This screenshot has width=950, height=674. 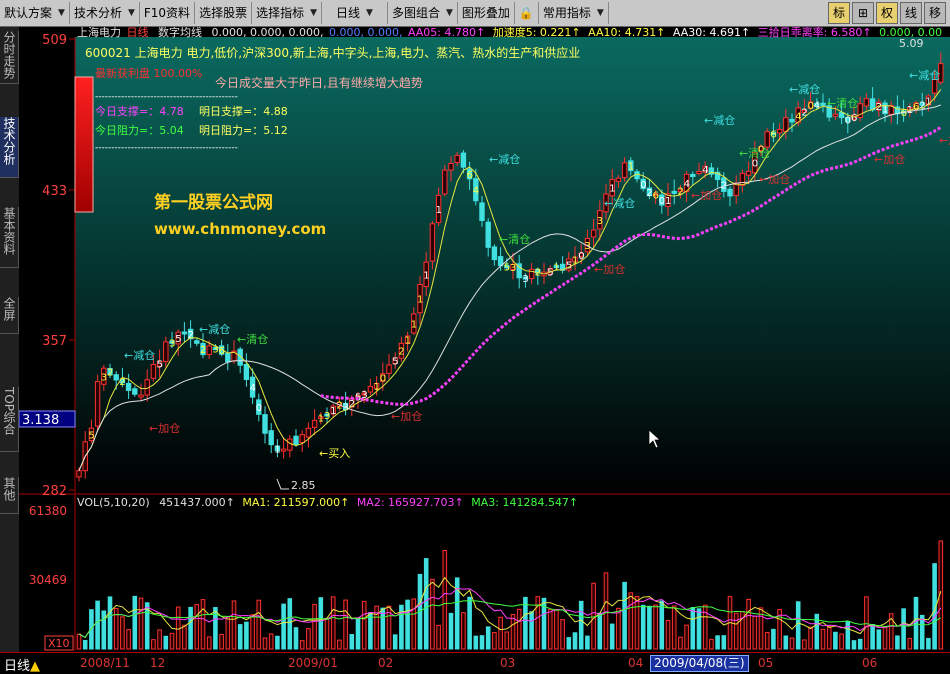 I want to click on time-label: 04, so click(x=636, y=663).